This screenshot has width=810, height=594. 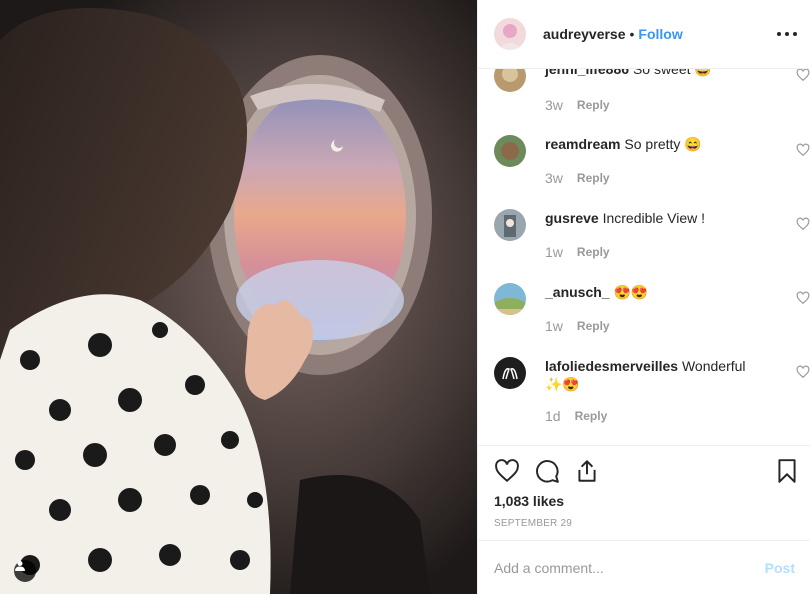 What do you see at coordinates (533, 523) in the screenshot?
I see `post-date: September 29` at bounding box center [533, 523].